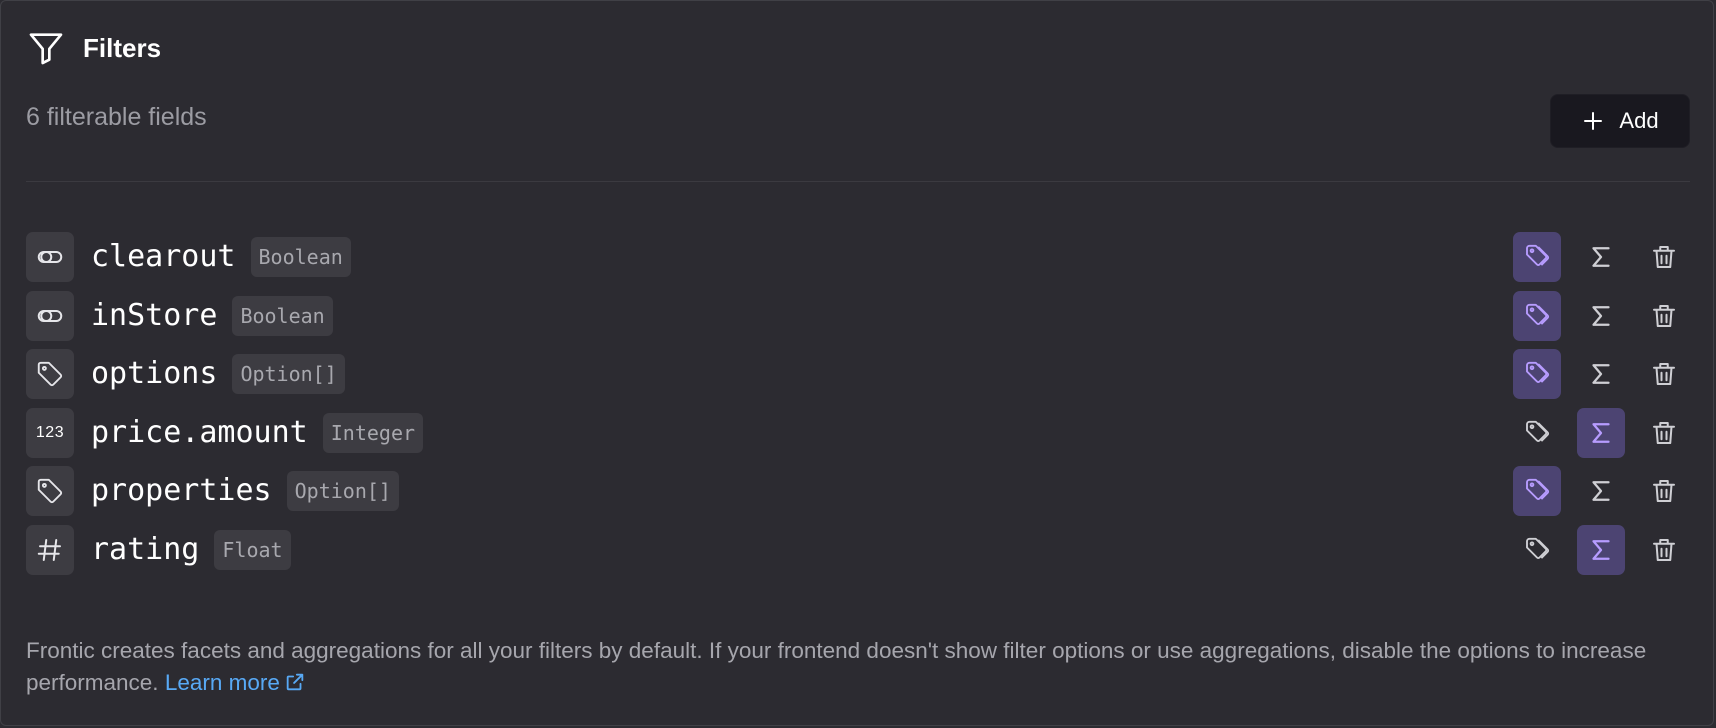  Describe the element at coordinates (373, 432) in the screenshot. I see `field-type-badge: Integer` at that location.